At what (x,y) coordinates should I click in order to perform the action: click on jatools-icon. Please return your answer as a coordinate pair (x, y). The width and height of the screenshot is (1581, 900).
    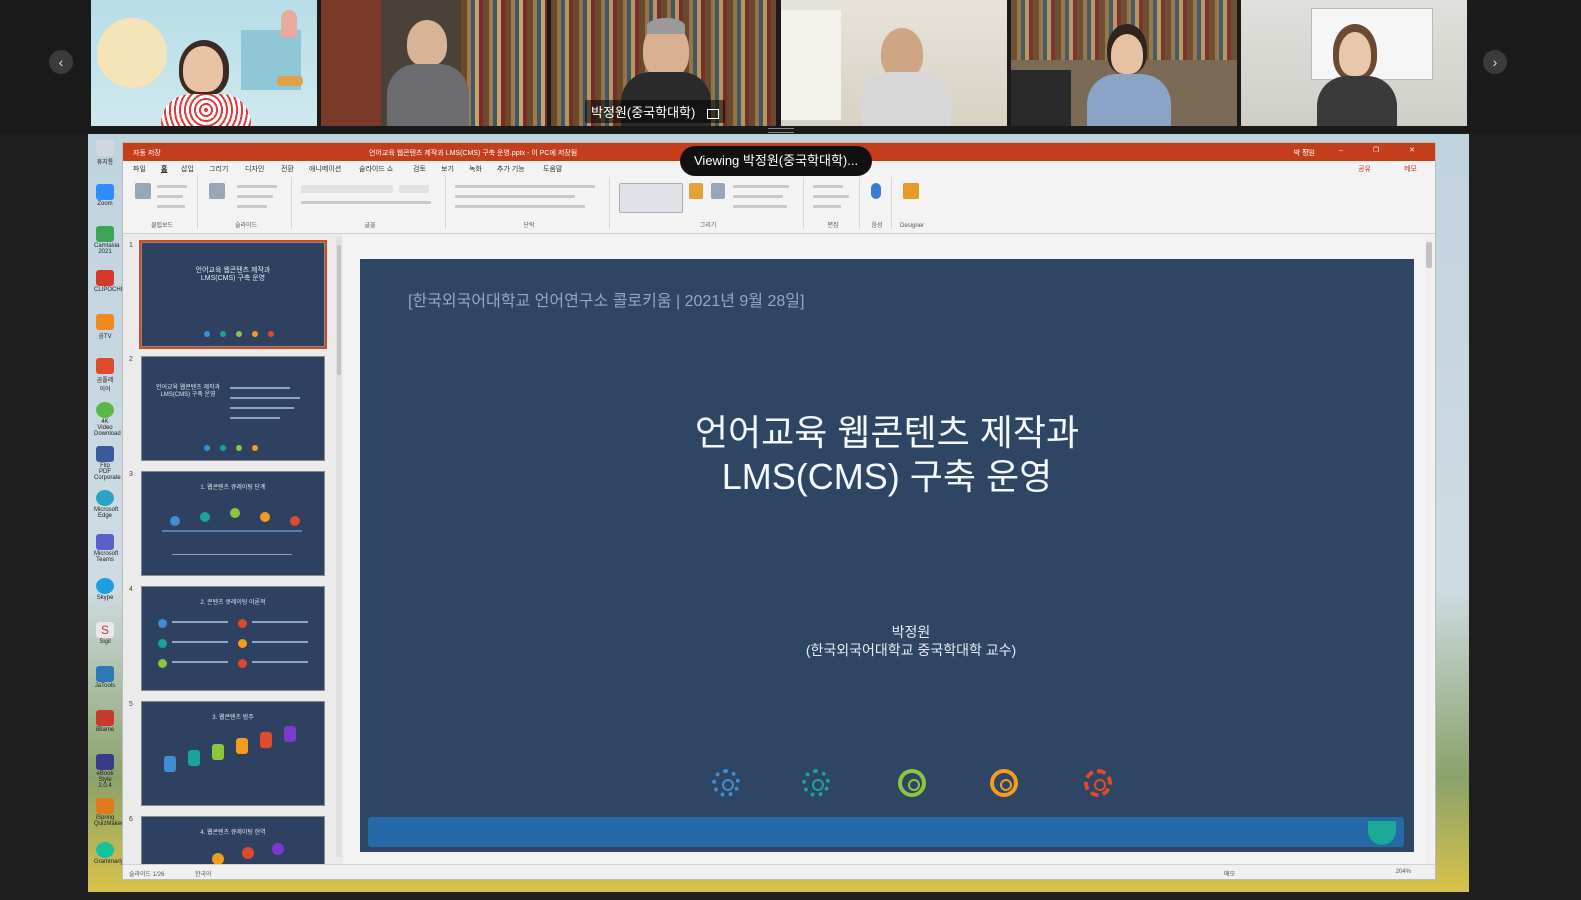
    Looking at the image, I should click on (105, 674).